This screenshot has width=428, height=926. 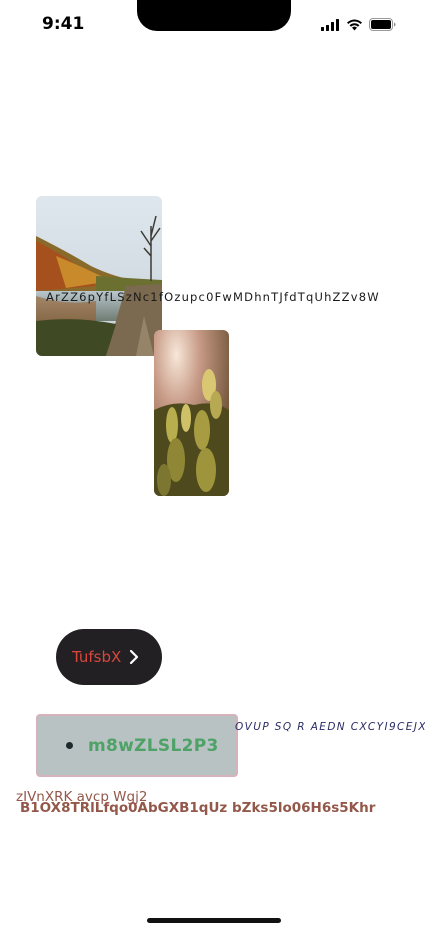 I want to click on italic-caption: OVUP SQ R AEDN CXCYI9CEJXW, so click(x=330, y=727).